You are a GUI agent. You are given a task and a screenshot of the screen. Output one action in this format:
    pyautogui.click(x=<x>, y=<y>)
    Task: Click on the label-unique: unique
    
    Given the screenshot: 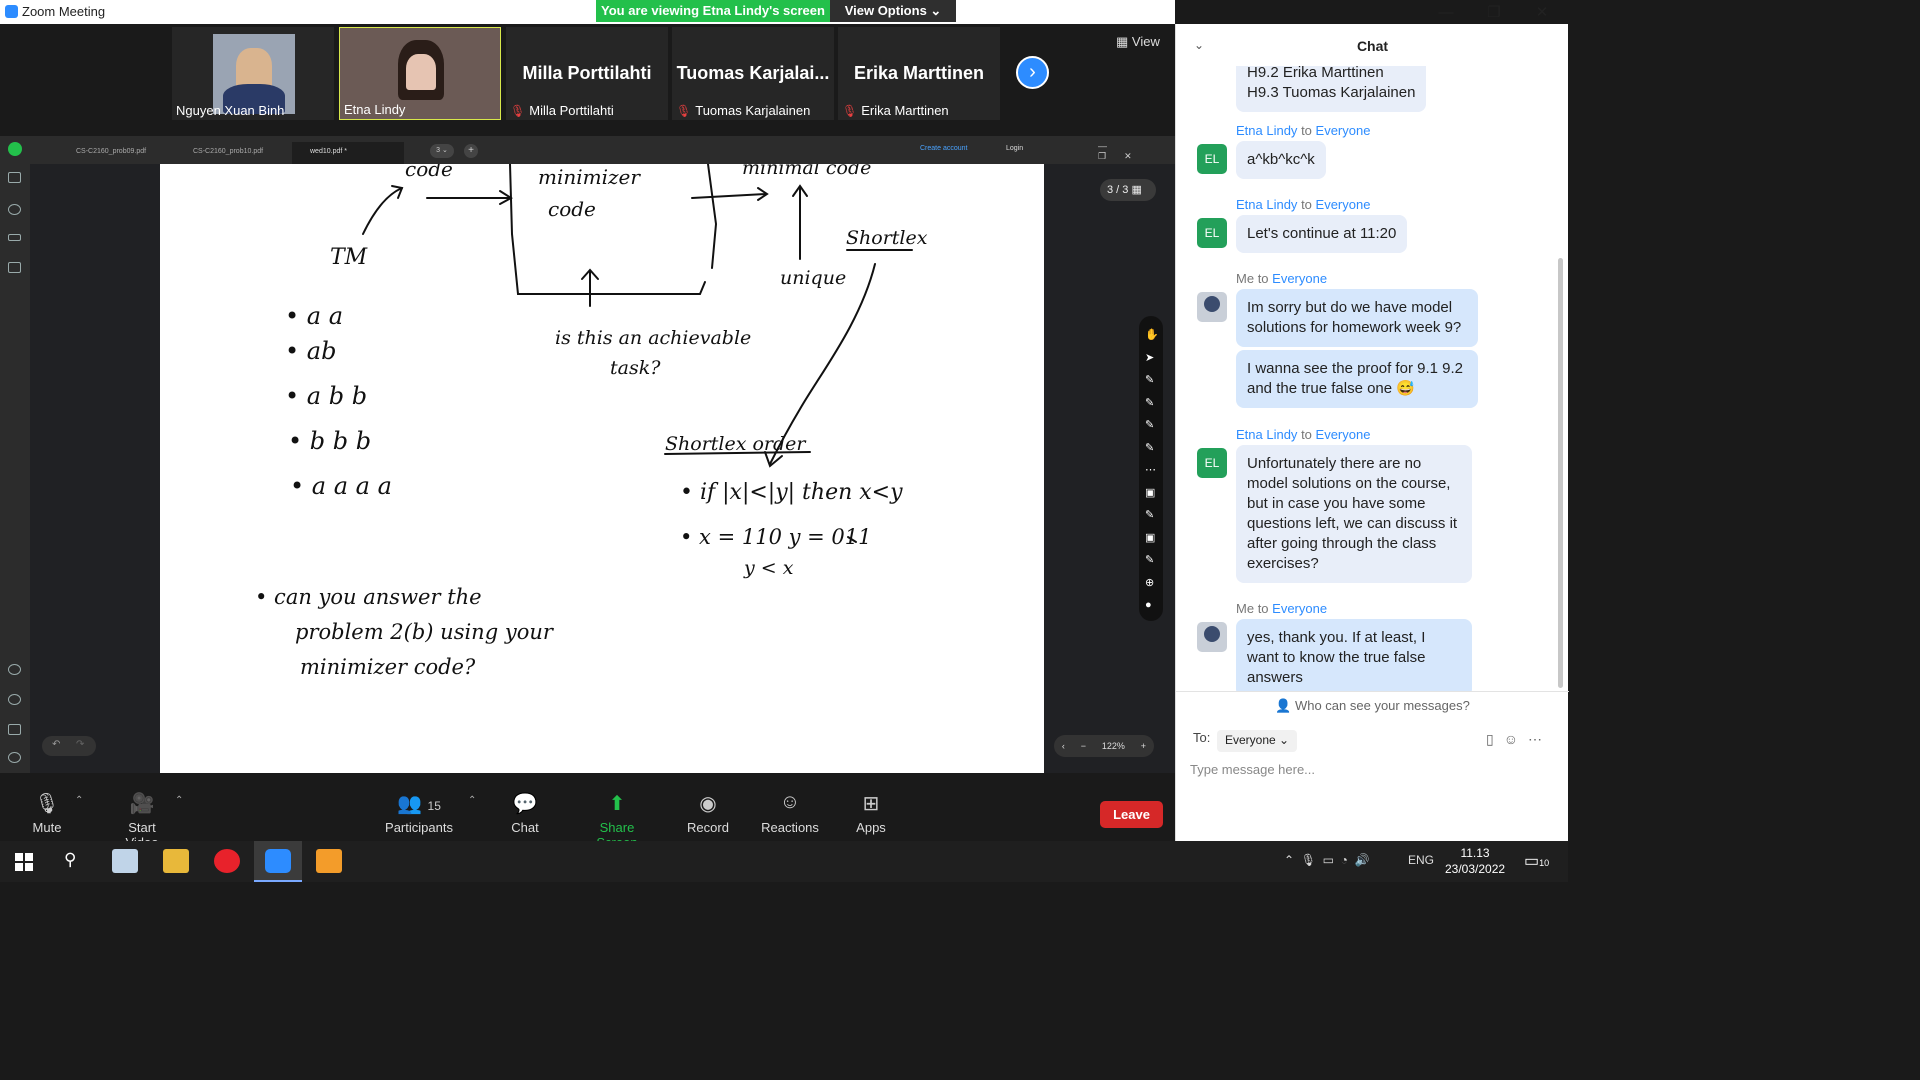 What is the action you would take?
    pyautogui.click(x=813, y=278)
    